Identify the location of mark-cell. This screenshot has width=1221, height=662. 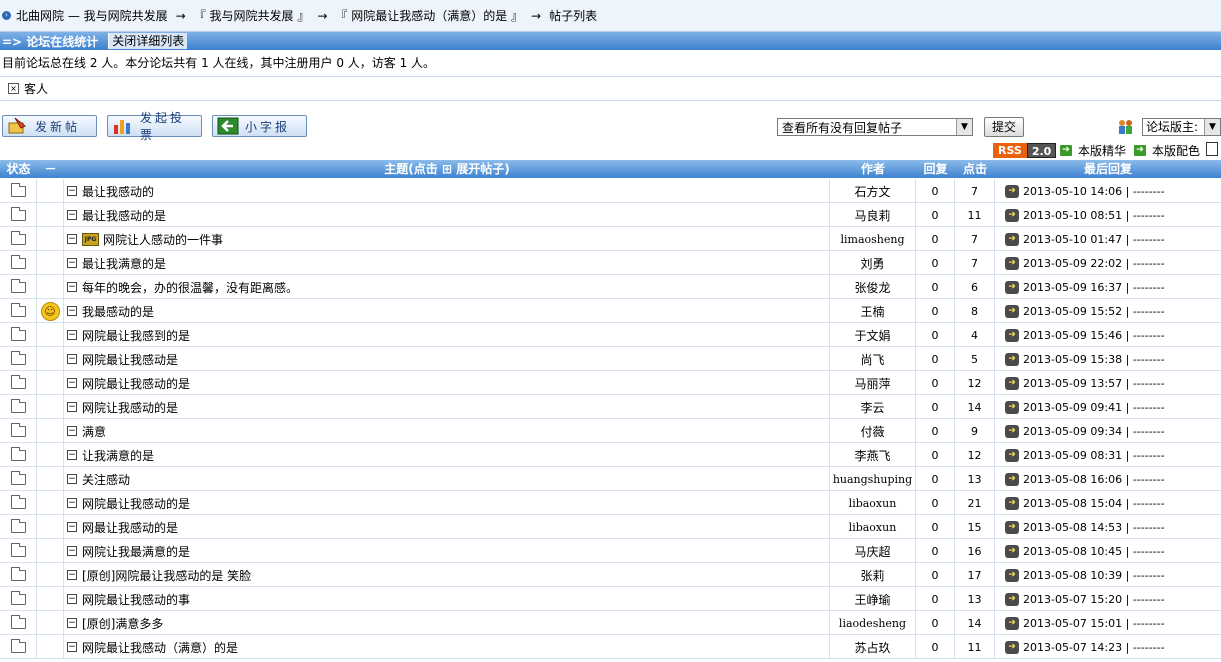
(50, 263).